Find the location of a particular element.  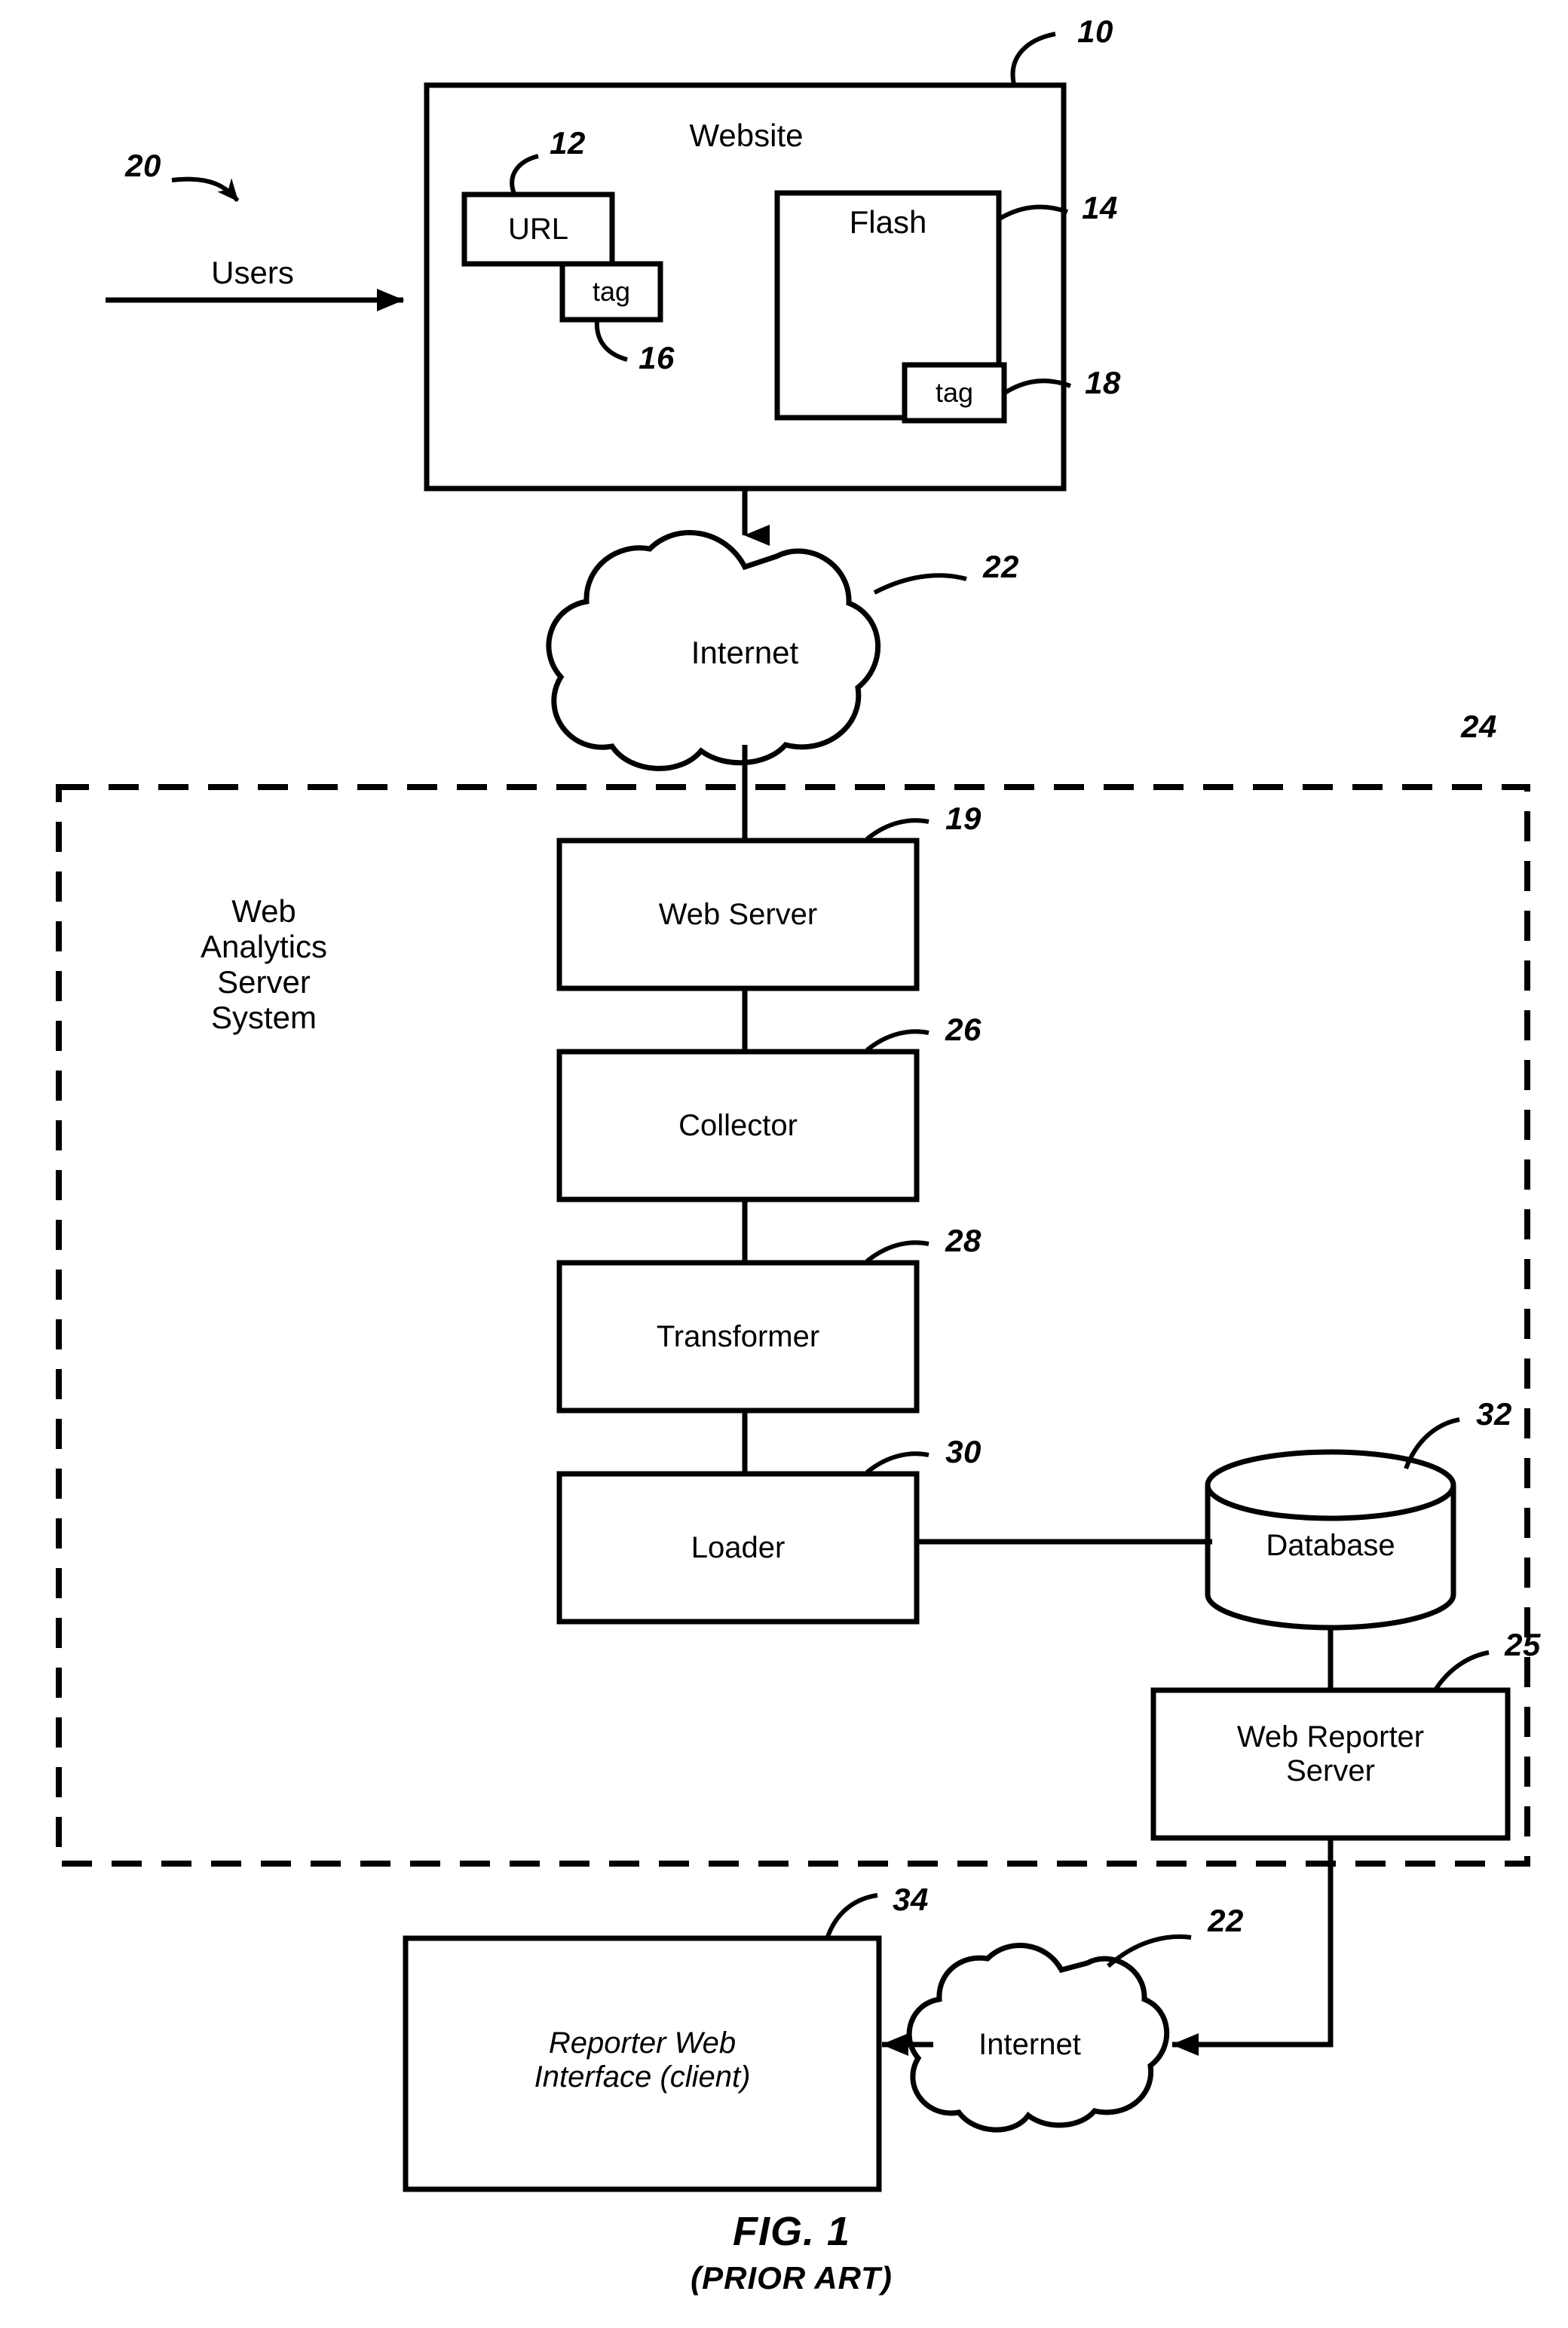

ref-12: 12 is located at coordinates (568, 143).